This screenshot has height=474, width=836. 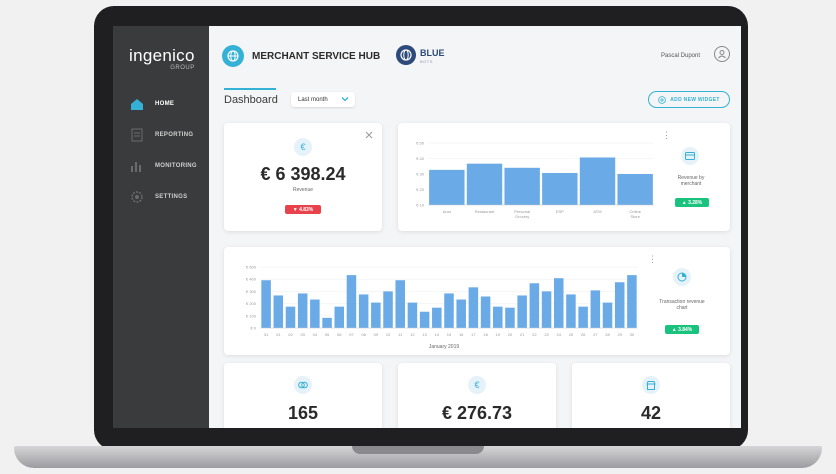 I want to click on user-icon, so click(x=722, y=54).